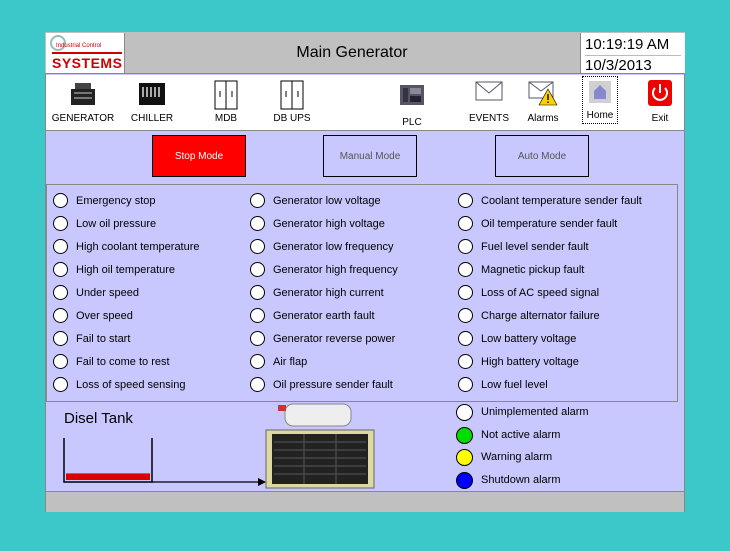 The height and width of the screenshot is (551, 730). I want to click on alarm-label: High battery voltage, so click(530, 362).